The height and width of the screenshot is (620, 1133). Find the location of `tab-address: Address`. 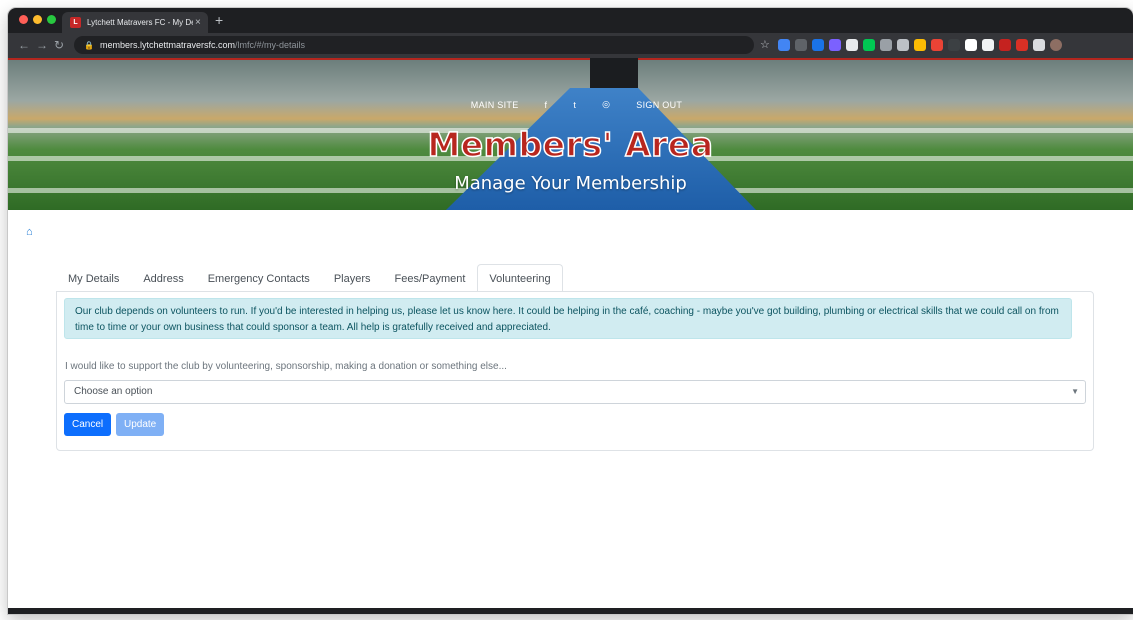

tab-address: Address is located at coordinates (163, 278).